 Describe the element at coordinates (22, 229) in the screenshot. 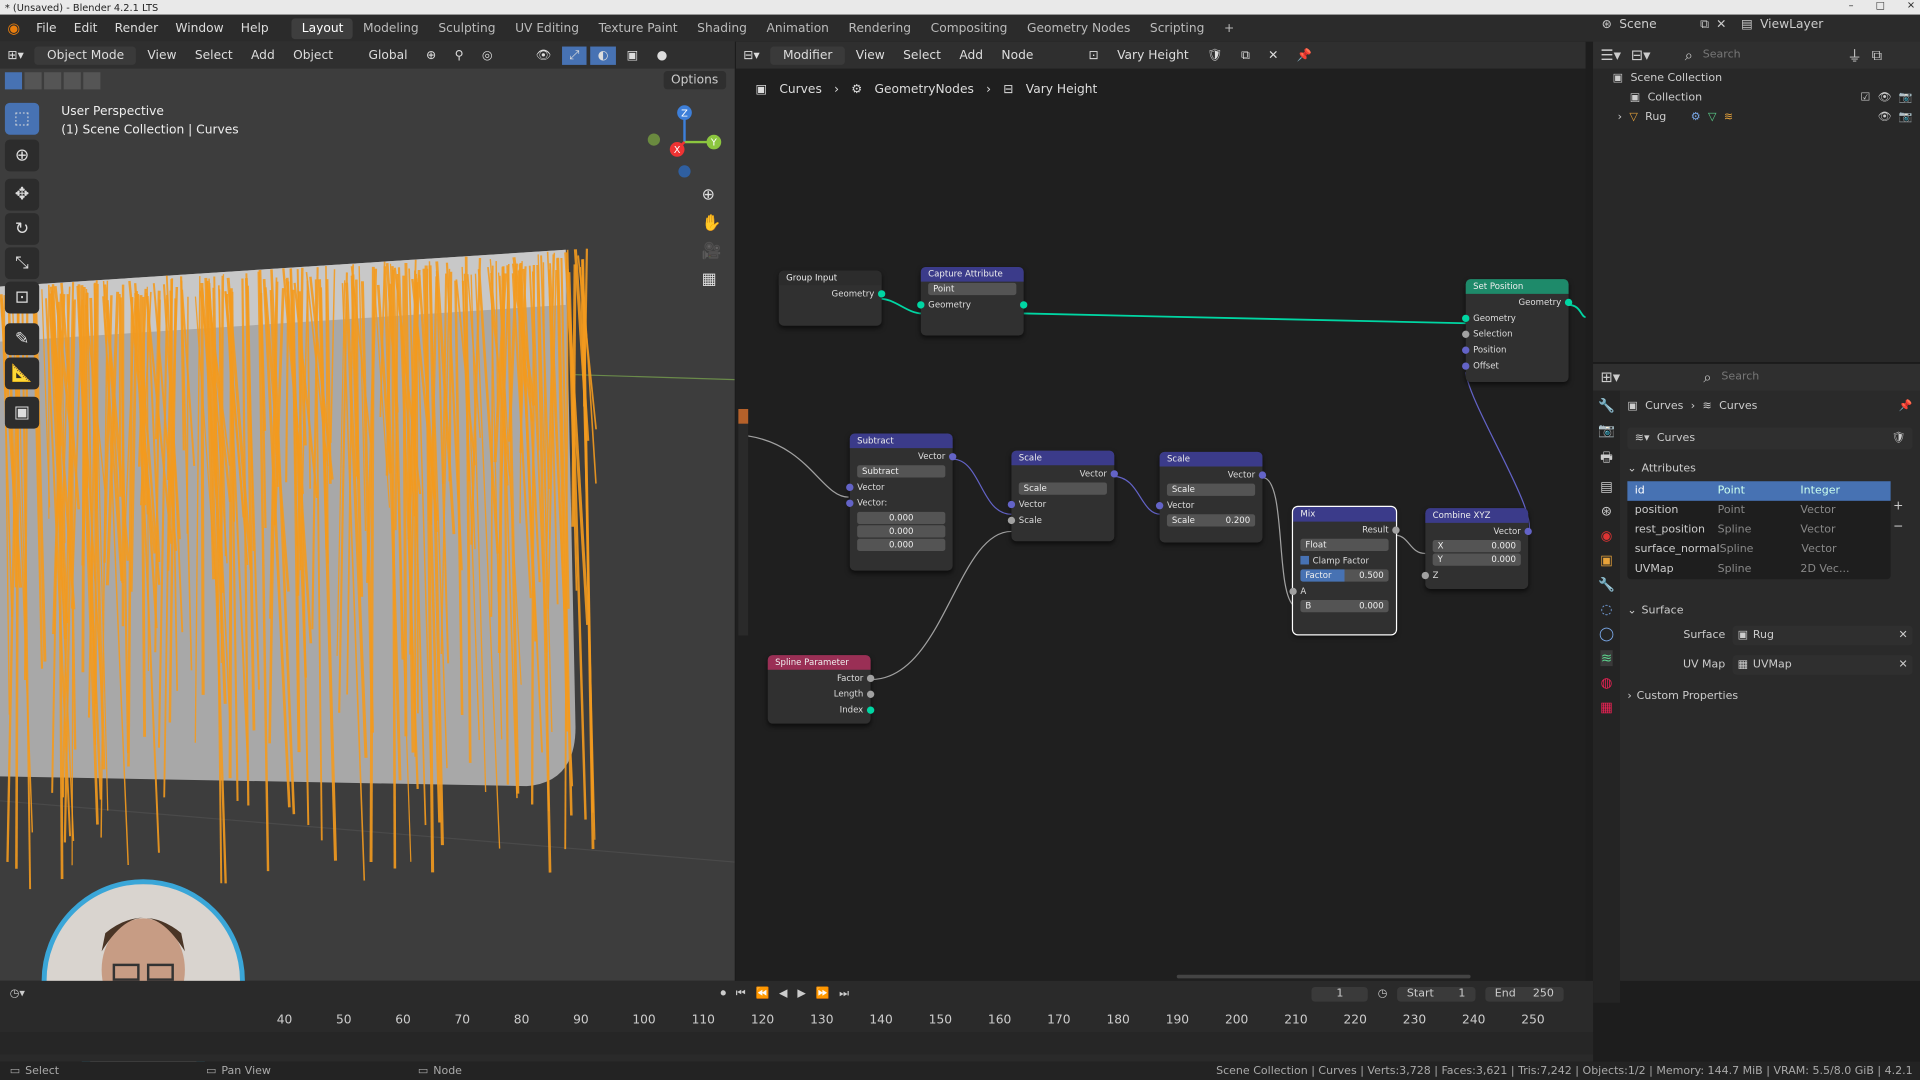

I see `rotate-tool-icon: ↻` at that location.